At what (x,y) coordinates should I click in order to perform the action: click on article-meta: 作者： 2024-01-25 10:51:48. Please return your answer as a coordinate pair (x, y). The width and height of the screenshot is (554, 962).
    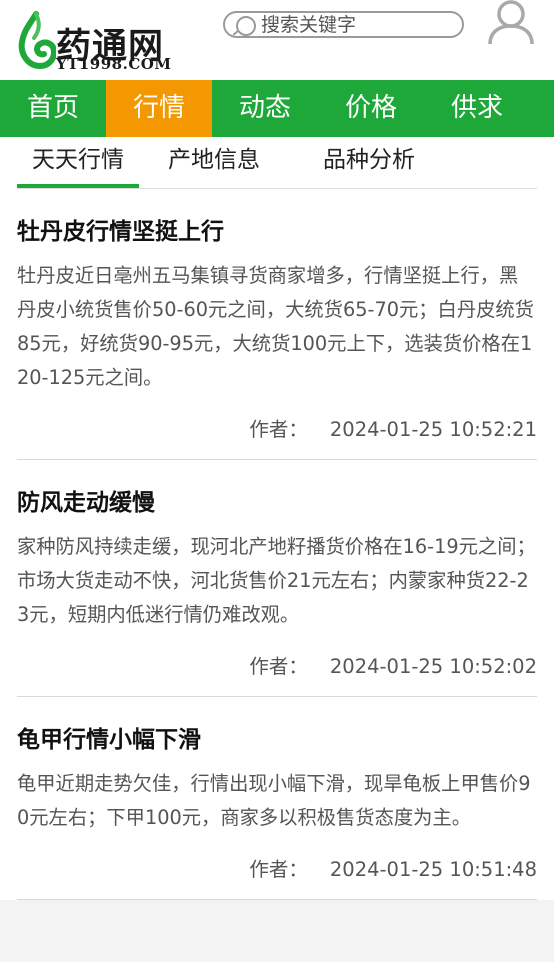
    Looking at the image, I should click on (277, 870).